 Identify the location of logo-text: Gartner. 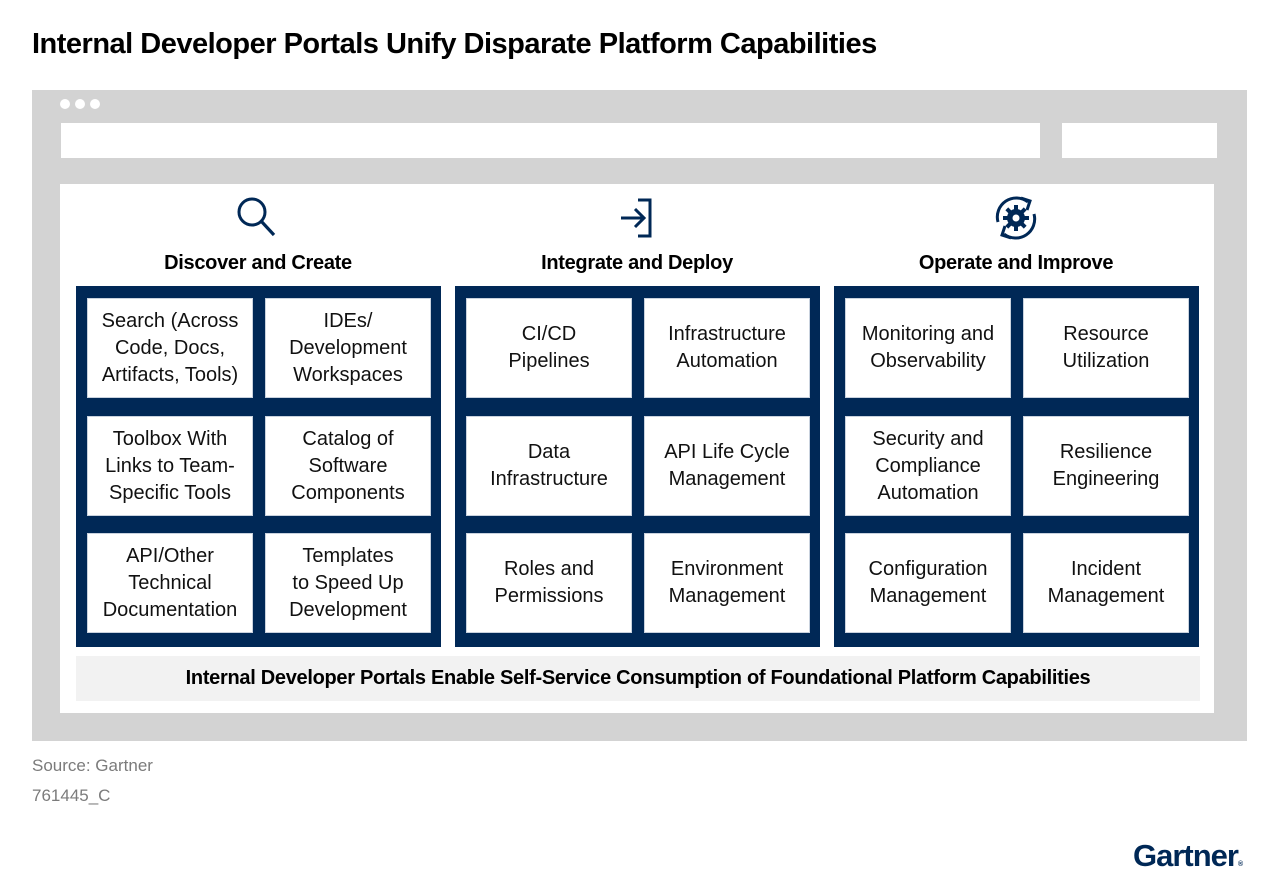
(1186, 855).